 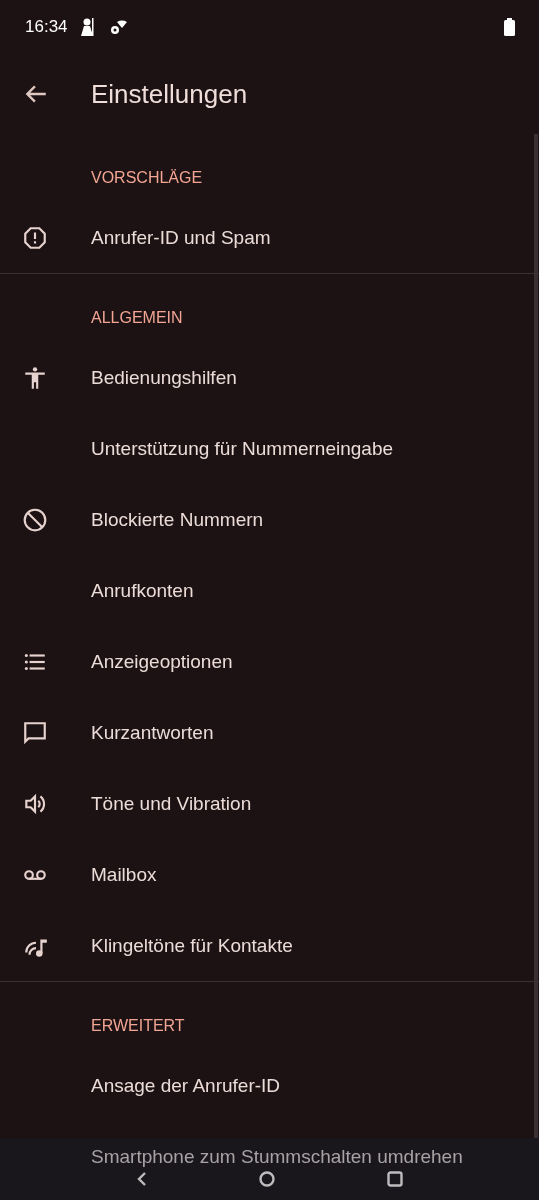 I want to click on settings-item: Bedienungshilfen, so click(x=164, y=377).